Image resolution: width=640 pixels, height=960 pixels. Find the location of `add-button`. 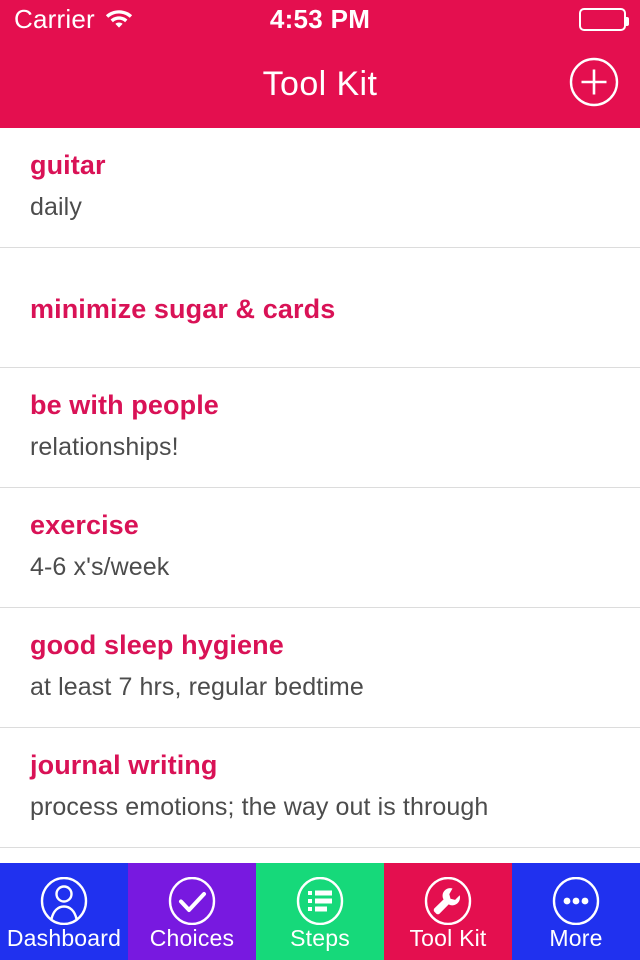

add-button is located at coordinates (594, 84).